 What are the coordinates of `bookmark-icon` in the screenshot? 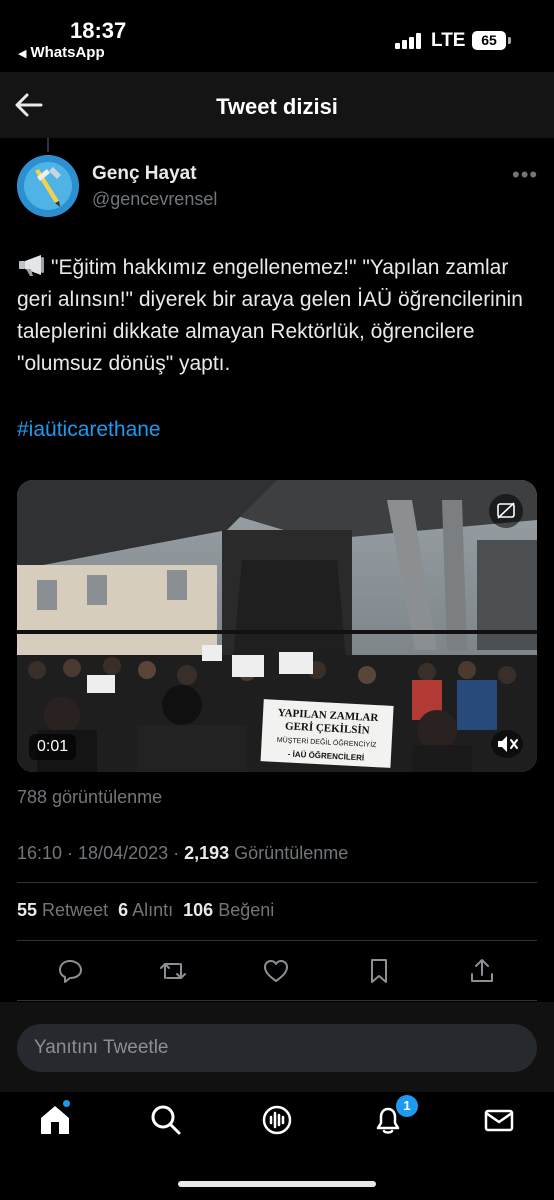 It's located at (379, 971).